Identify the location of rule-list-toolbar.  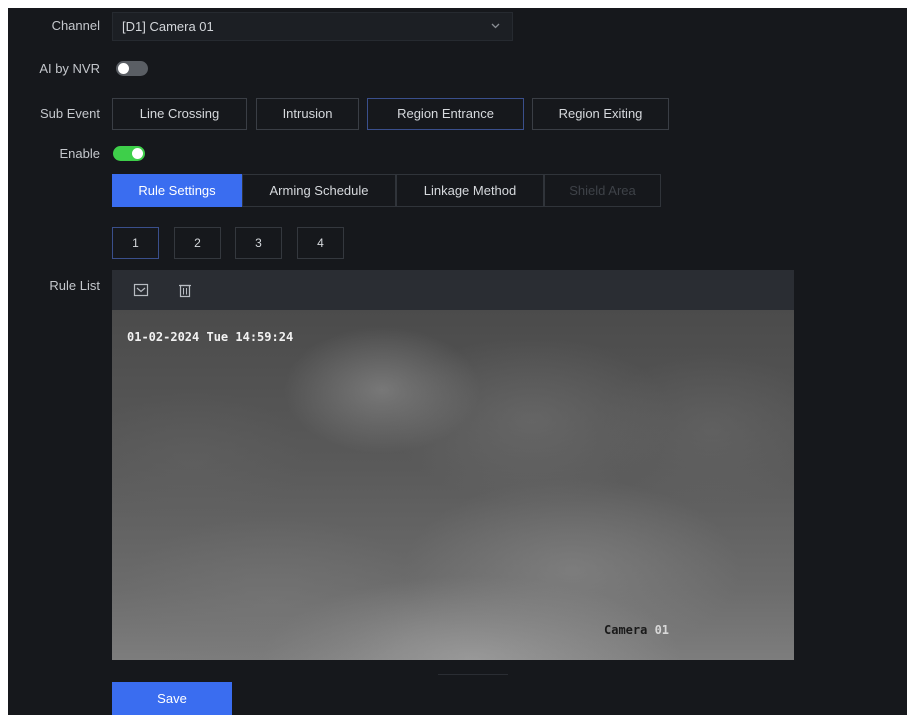
(453, 290).